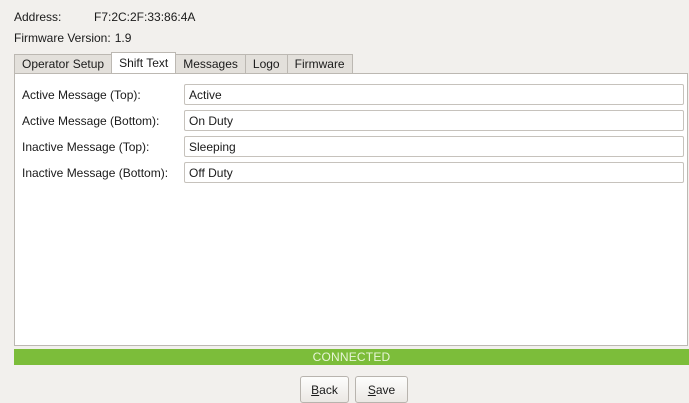 This screenshot has width=689, height=403. I want to click on inactive-message-bottom-row: Inactive Message (Bottom):, so click(353, 173).